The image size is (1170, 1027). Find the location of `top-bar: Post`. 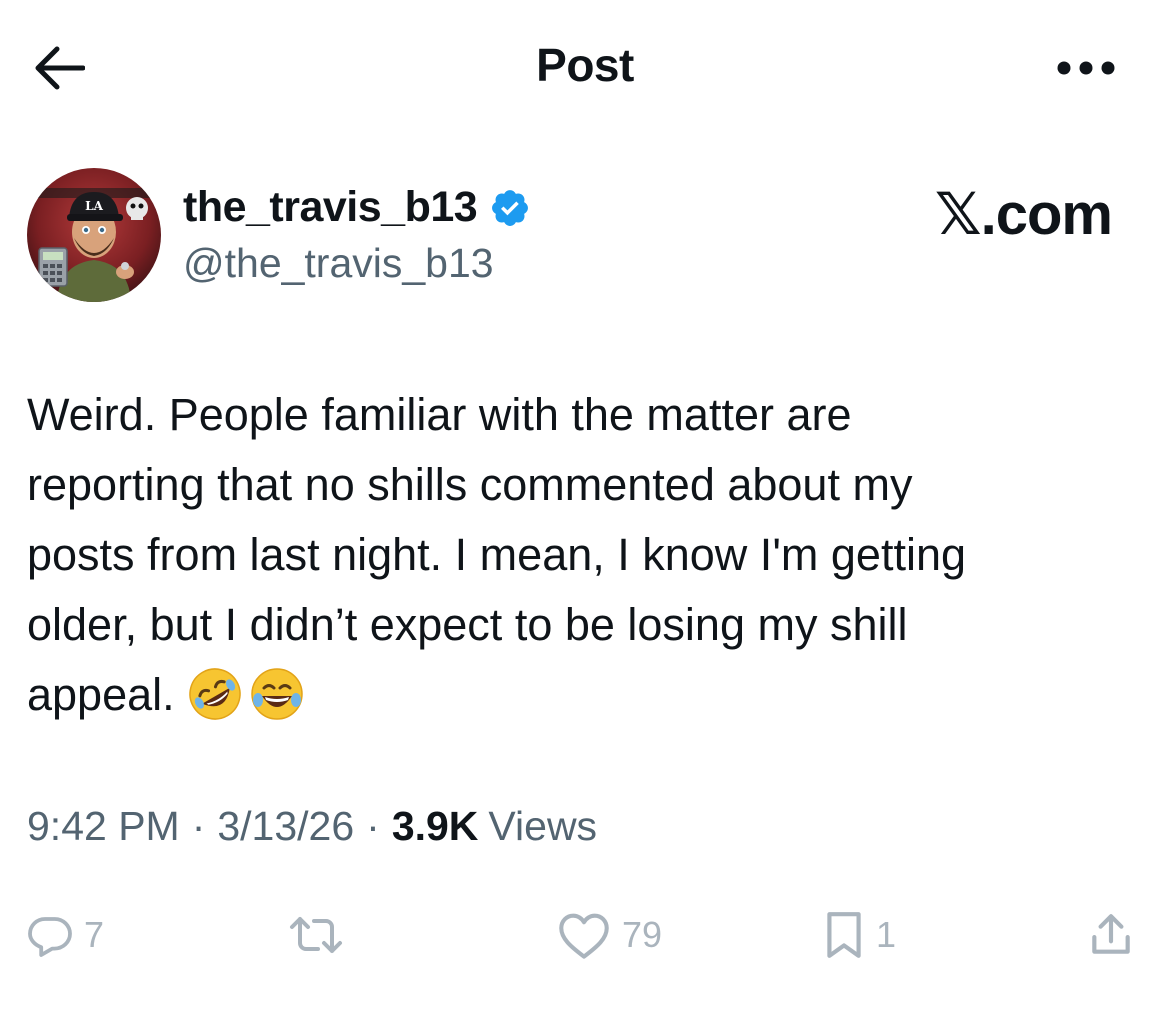

top-bar: Post is located at coordinates (585, 67).